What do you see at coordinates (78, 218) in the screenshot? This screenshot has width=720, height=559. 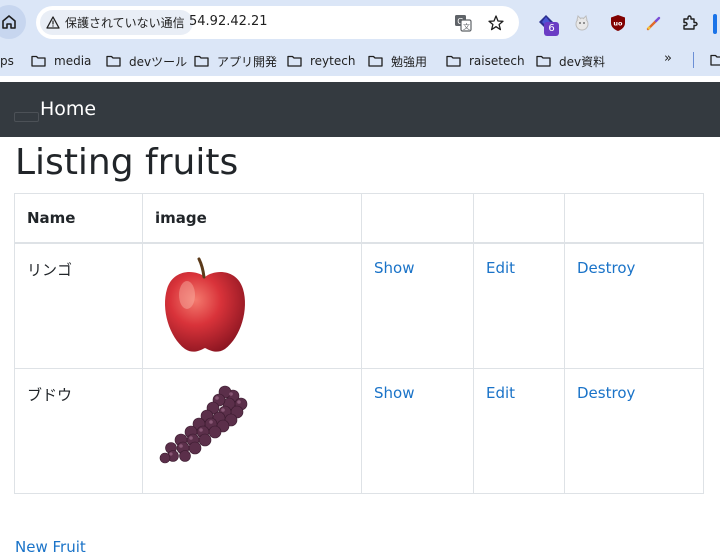 I see `header-name: Name` at bounding box center [78, 218].